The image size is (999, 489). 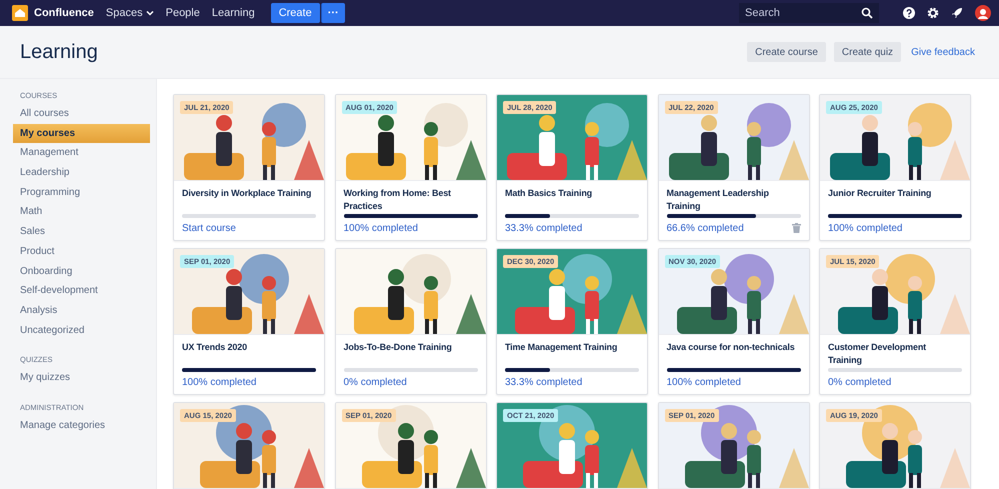 What do you see at coordinates (130, 13) in the screenshot?
I see `nav-link: Spaces` at bounding box center [130, 13].